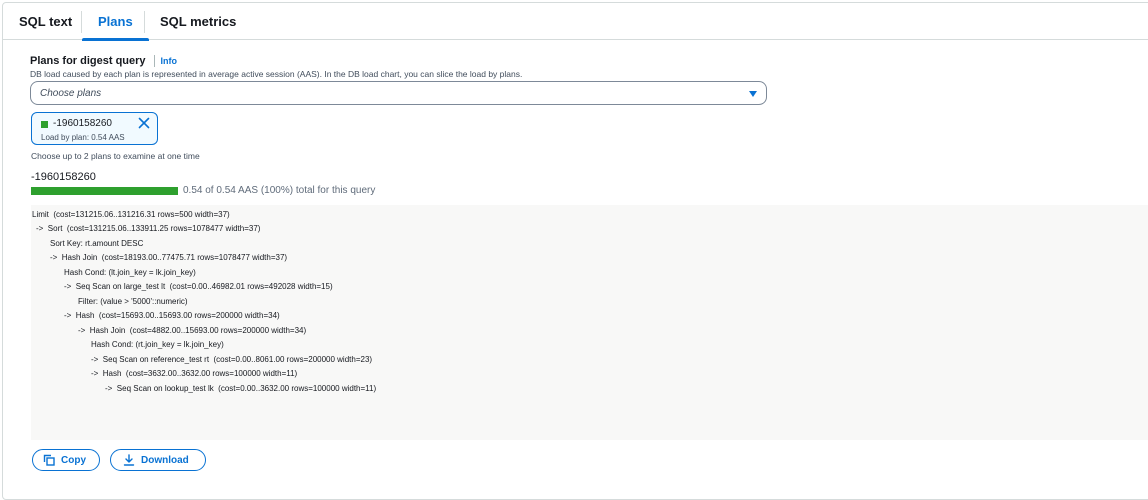 The image size is (1148, 500). I want to click on download-button: Download, so click(158, 460).